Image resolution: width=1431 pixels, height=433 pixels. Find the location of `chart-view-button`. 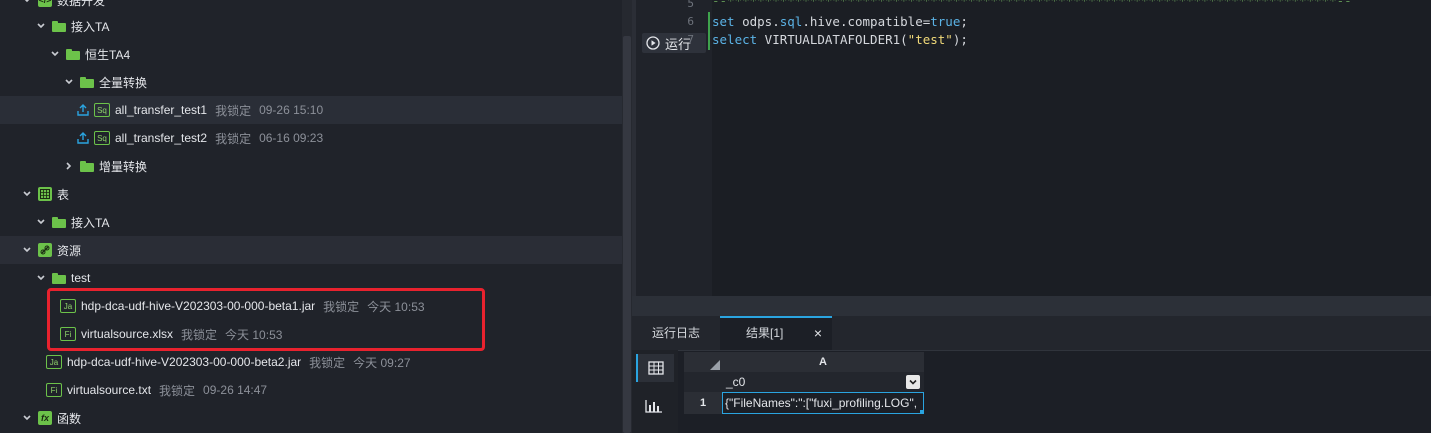

chart-view-button is located at coordinates (654, 406).